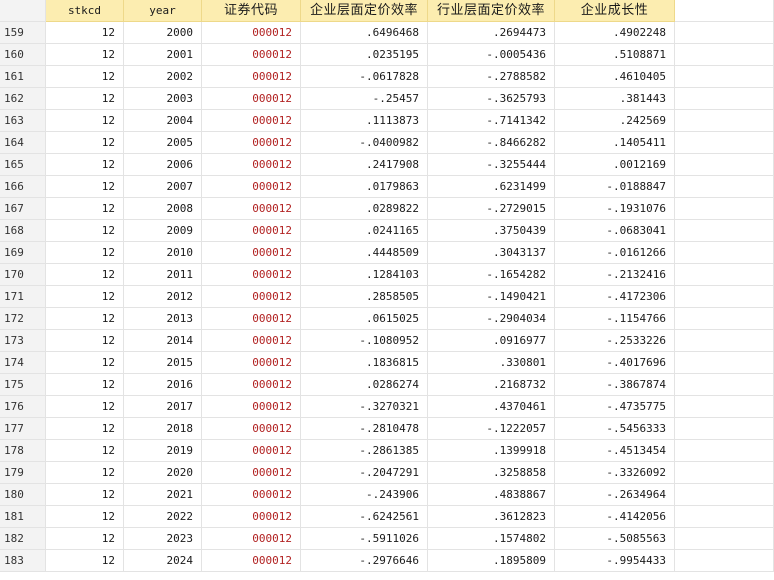 This screenshot has width=774, height=580. What do you see at coordinates (163, 209) in the screenshot?
I see `year-cell: 2008` at bounding box center [163, 209].